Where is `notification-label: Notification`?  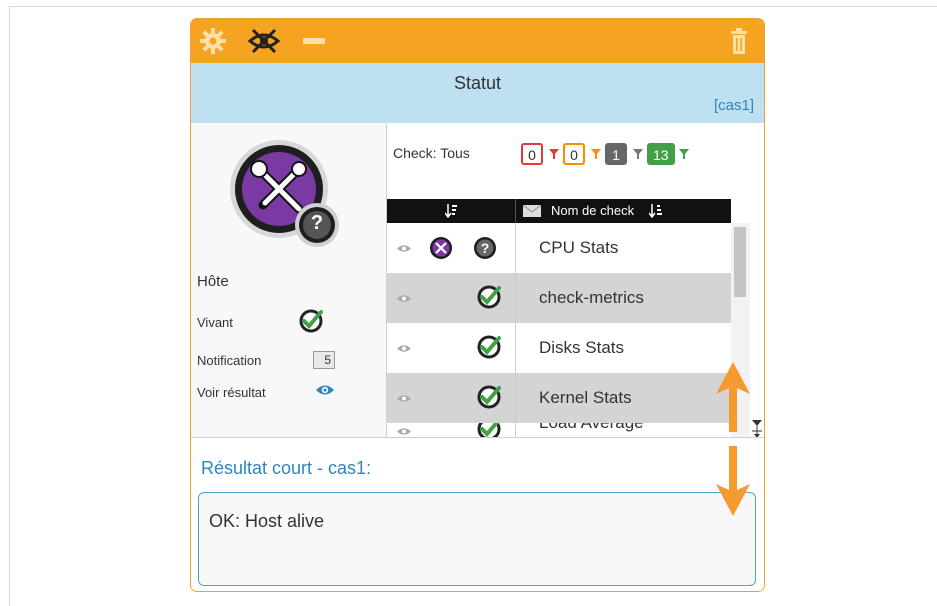
notification-label: Notification is located at coordinates (229, 360).